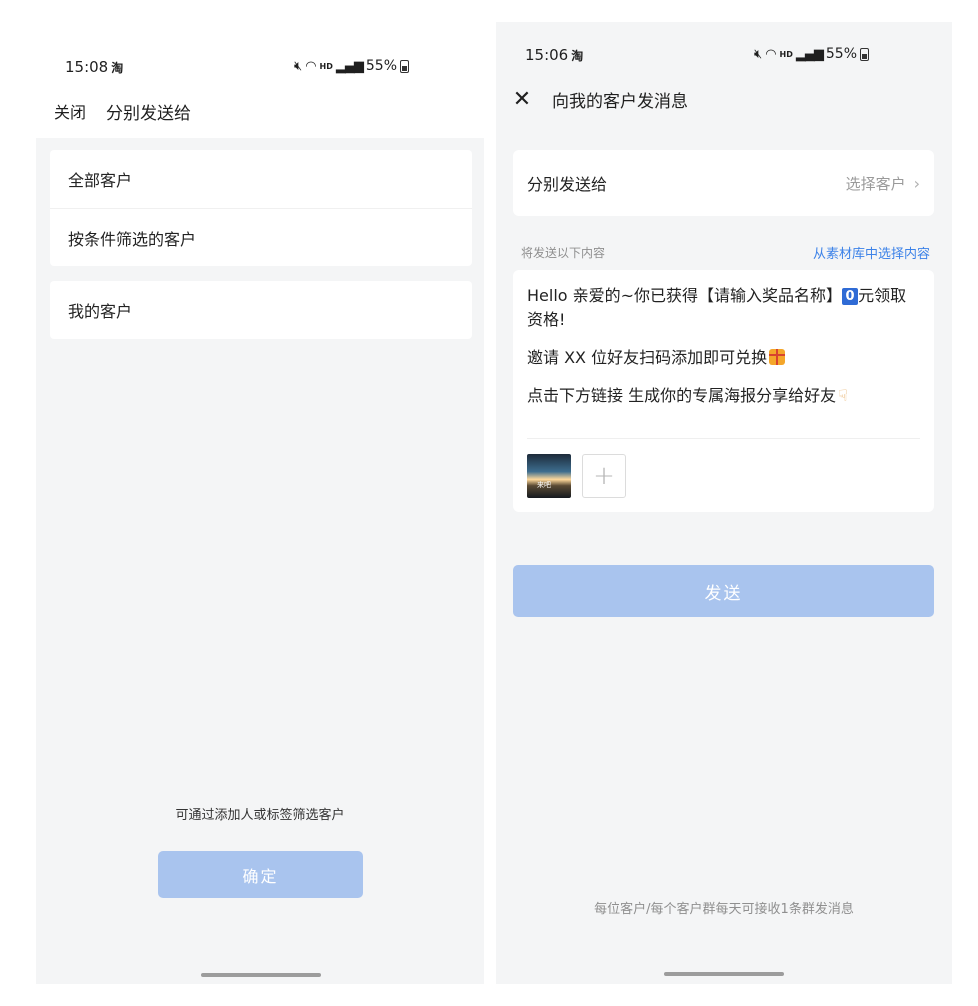 This screenshot has height=1006, width=978. I want to click on status-time-text: 15:06, so click(547, 55).